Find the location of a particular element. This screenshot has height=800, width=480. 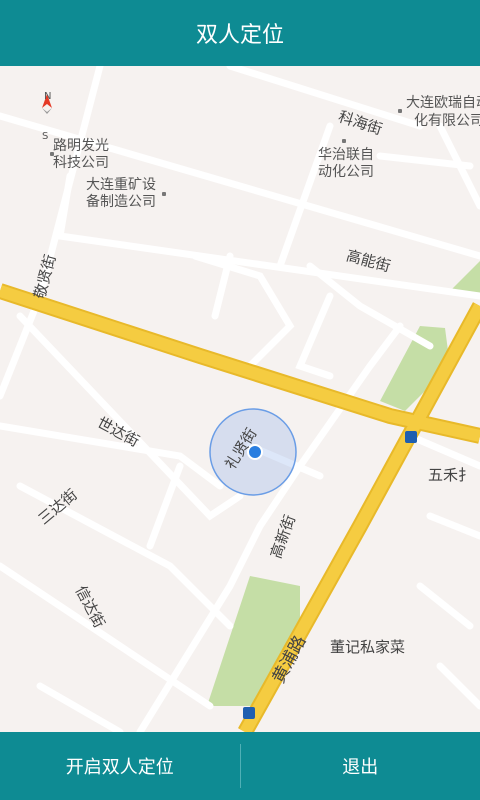

poi-label-dongji: 董记私家菜 is located at coordinates (368, 647).